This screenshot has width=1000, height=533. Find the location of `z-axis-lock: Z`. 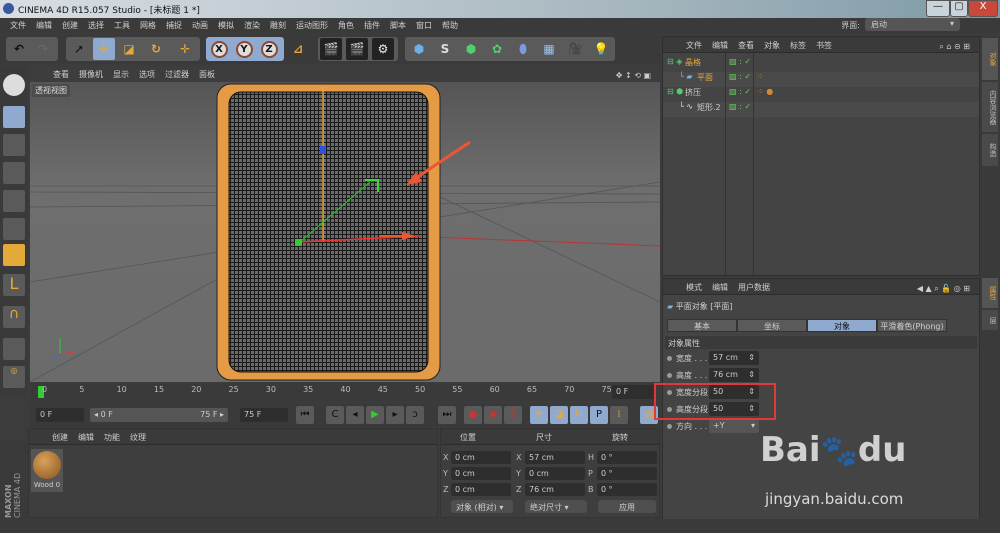

z-axis-lock: Z is located at coordinates (269, 49).